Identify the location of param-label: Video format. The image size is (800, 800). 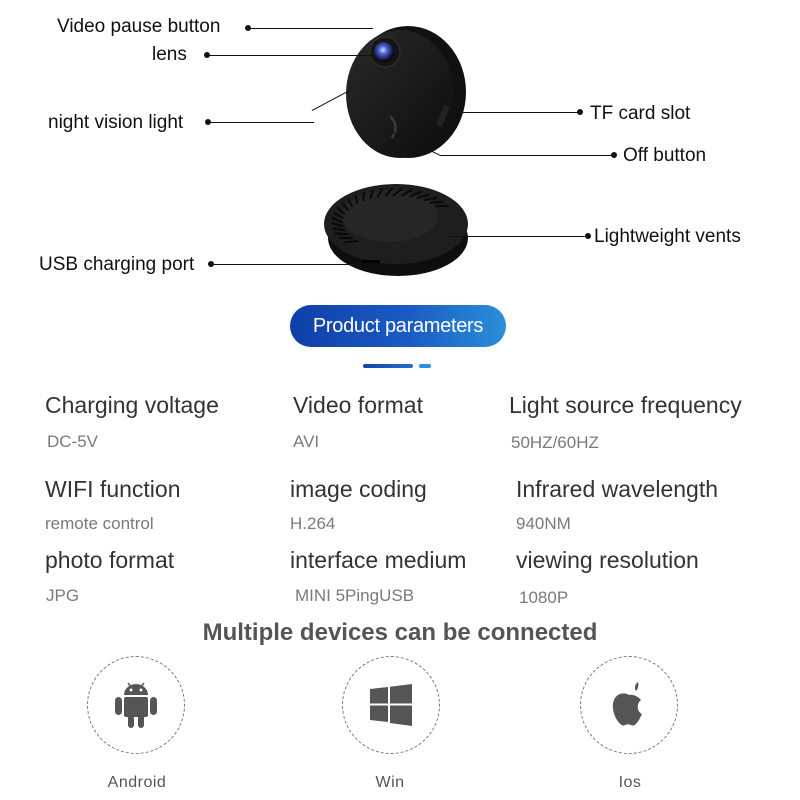
(358, 405).